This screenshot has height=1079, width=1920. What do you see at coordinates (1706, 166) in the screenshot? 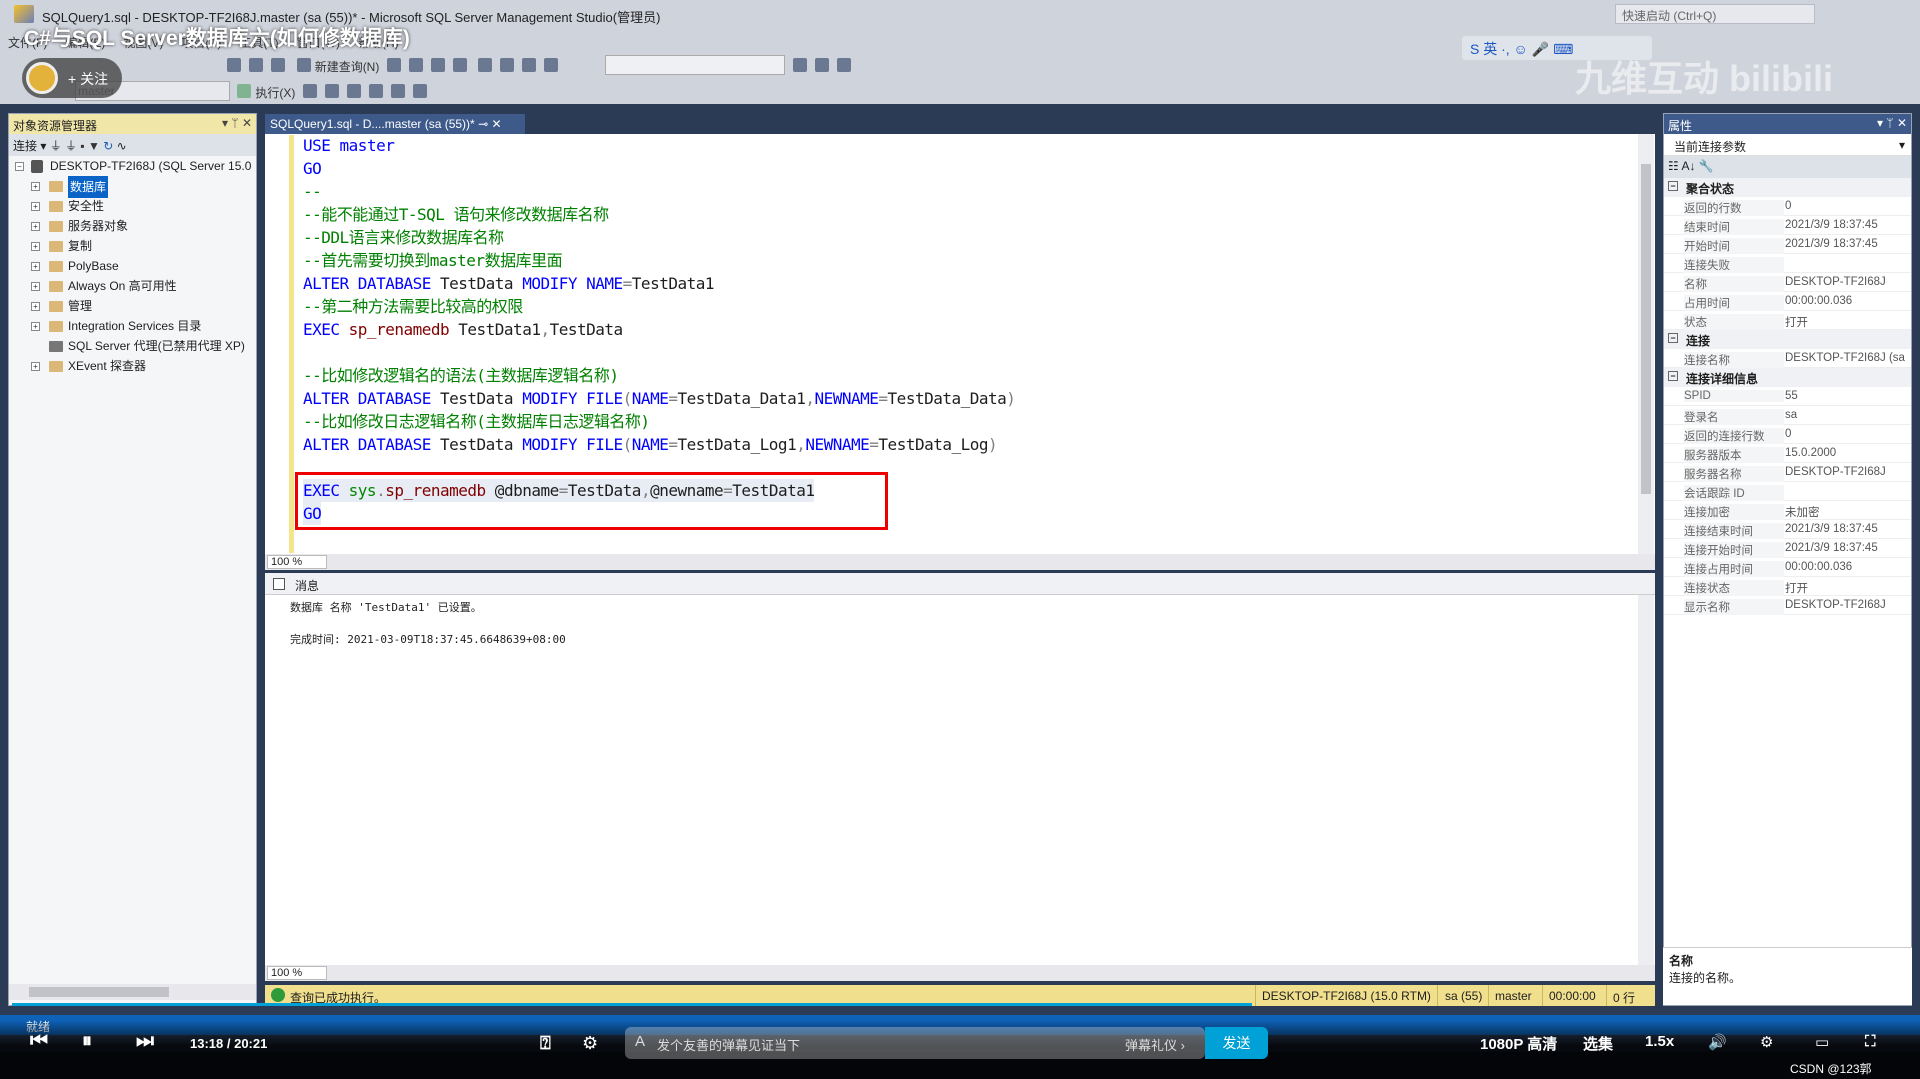
I see `property-pages-icon: 🔧` at bounding box center [1706, 166].